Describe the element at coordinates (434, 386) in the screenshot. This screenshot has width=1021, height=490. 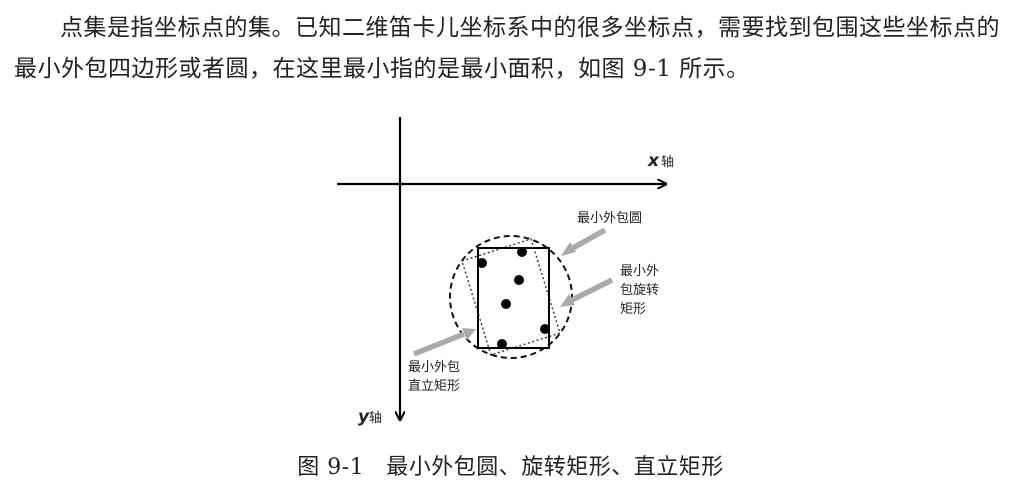
I see `label-upright-line2: 直立矩形` at that location.